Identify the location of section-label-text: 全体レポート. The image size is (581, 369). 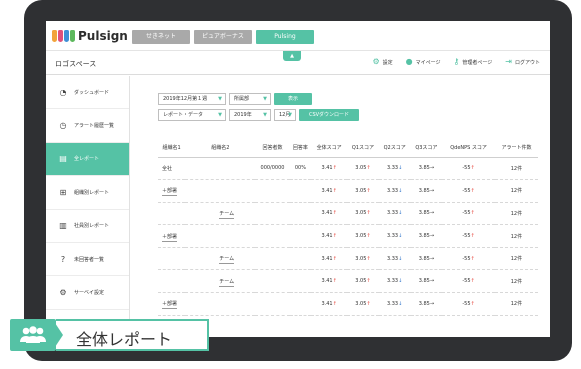
(124, 339).